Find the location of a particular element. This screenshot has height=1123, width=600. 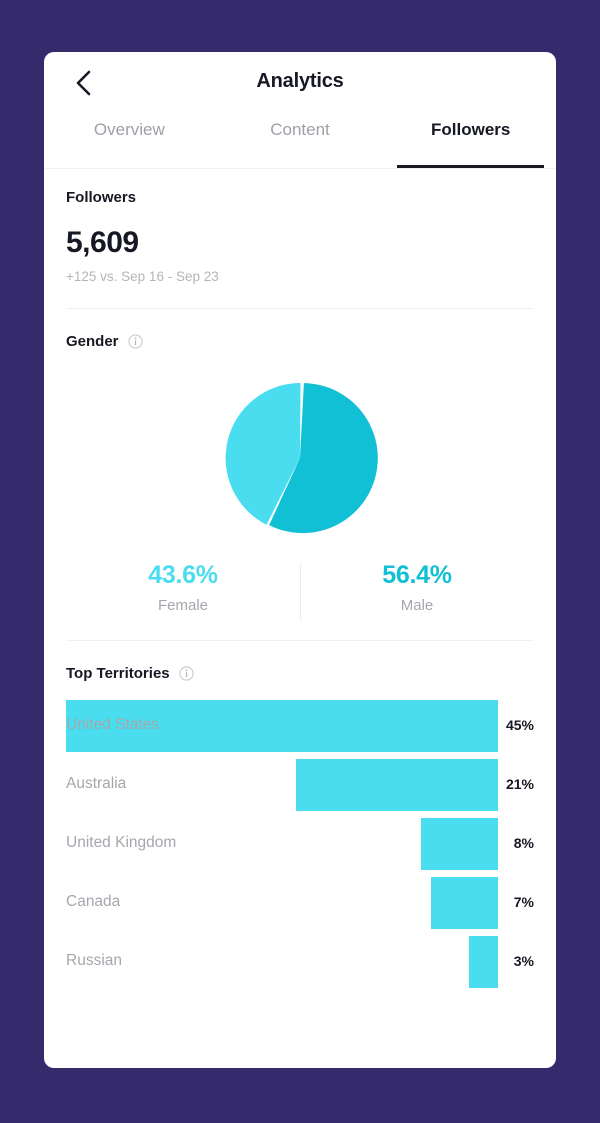

legend-divider is located at coordinates (300, 592).